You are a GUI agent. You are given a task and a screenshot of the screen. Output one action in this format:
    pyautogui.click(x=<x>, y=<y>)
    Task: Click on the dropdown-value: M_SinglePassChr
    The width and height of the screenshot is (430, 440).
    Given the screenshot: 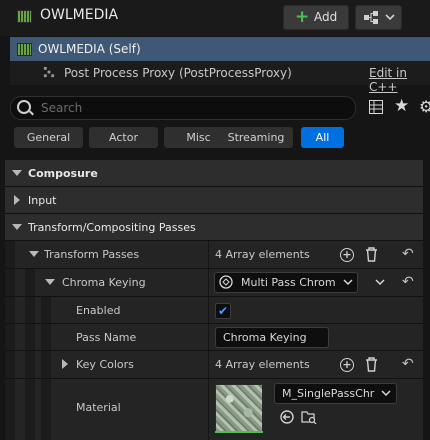 What is the action you would take?
    pyautogui.click(x=328, y=393)
    